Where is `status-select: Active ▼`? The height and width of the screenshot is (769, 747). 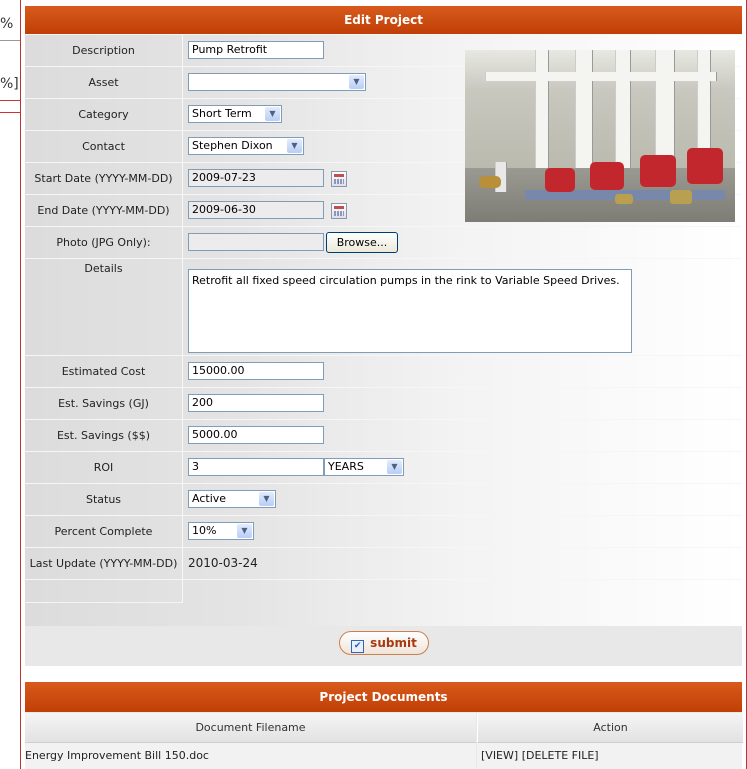
status-select: Active ▼ is located at coordinates (232, 499).